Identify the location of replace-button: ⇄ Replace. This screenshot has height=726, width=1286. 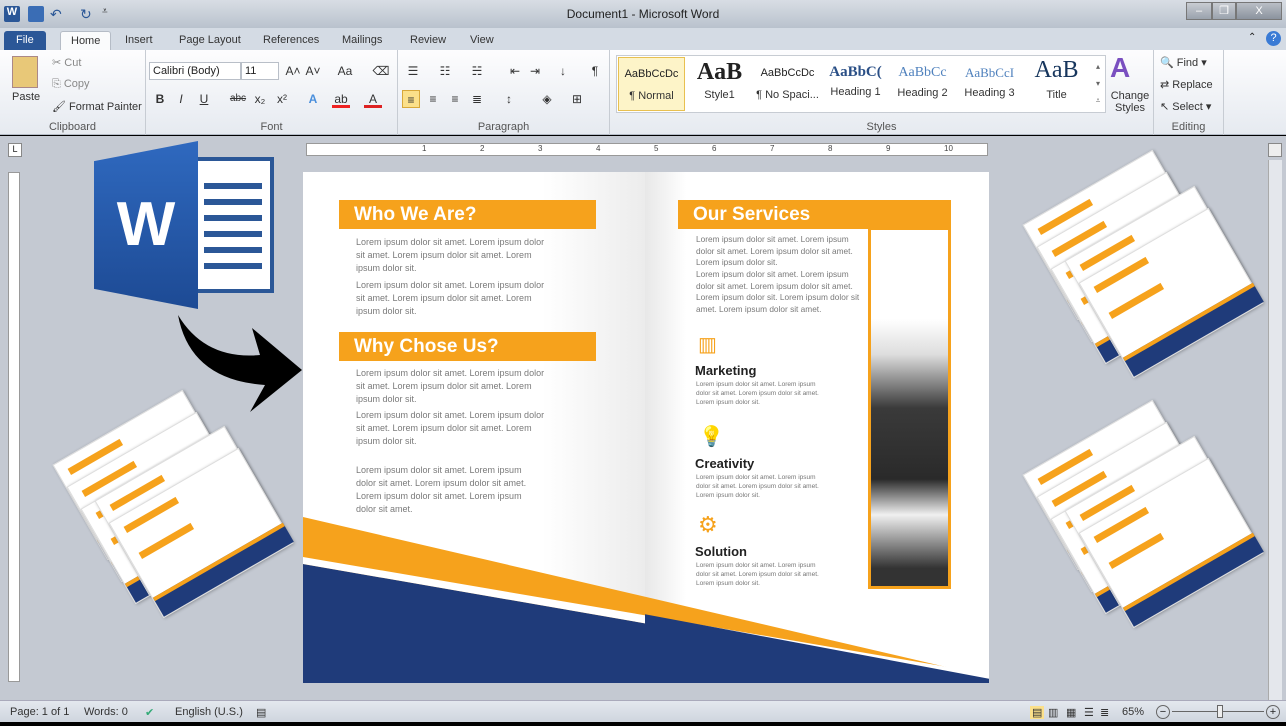
(1186, 84).